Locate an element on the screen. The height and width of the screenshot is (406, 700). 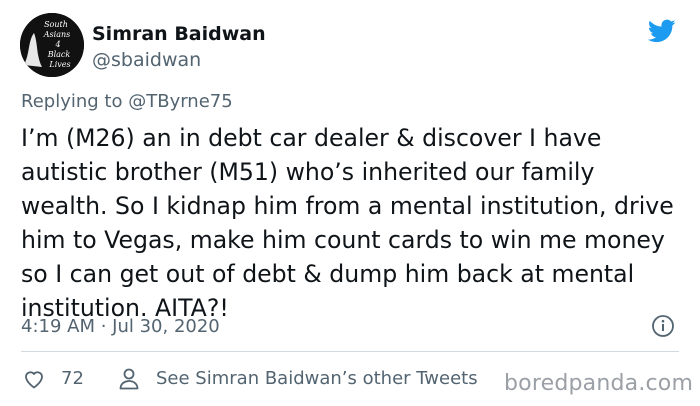
reply-mention-link: @TByrne75 is located at coordinates (180, 101).